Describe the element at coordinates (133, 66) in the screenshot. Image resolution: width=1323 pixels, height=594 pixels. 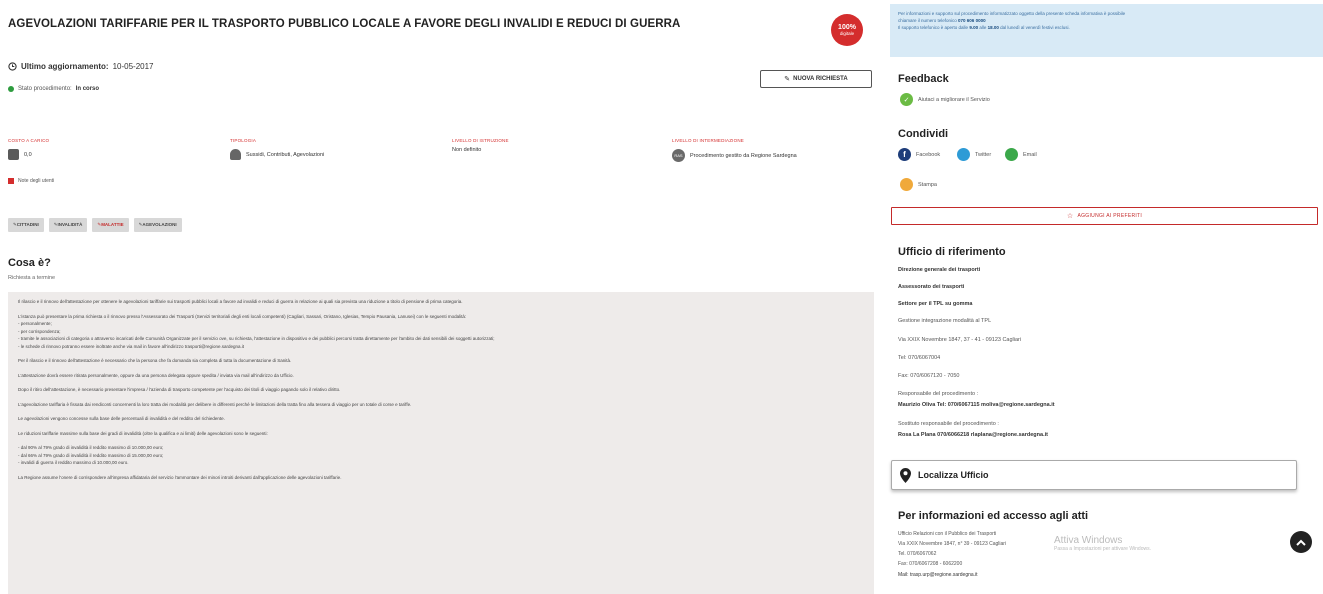
I see `last-update-value: 10-05-2017` at that location.